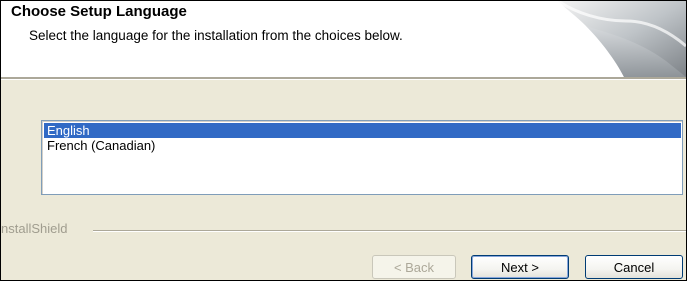 The height and width of the screenshot is (281, 687). Describe the element at coordinates (362, 145) in the screenshot. I see `language-option-french-canadian: French (Canadian)` at that location.